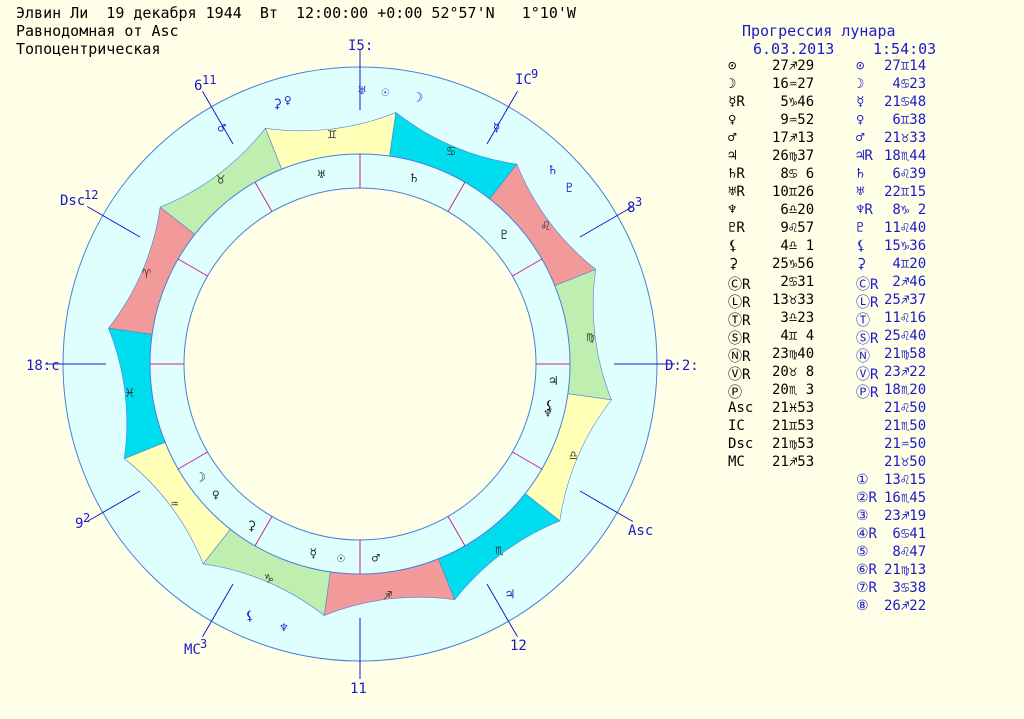 This screenshot has height=719, width=1024. I want to click on progressed-planet-glyph: ♄, so click(553, 170).